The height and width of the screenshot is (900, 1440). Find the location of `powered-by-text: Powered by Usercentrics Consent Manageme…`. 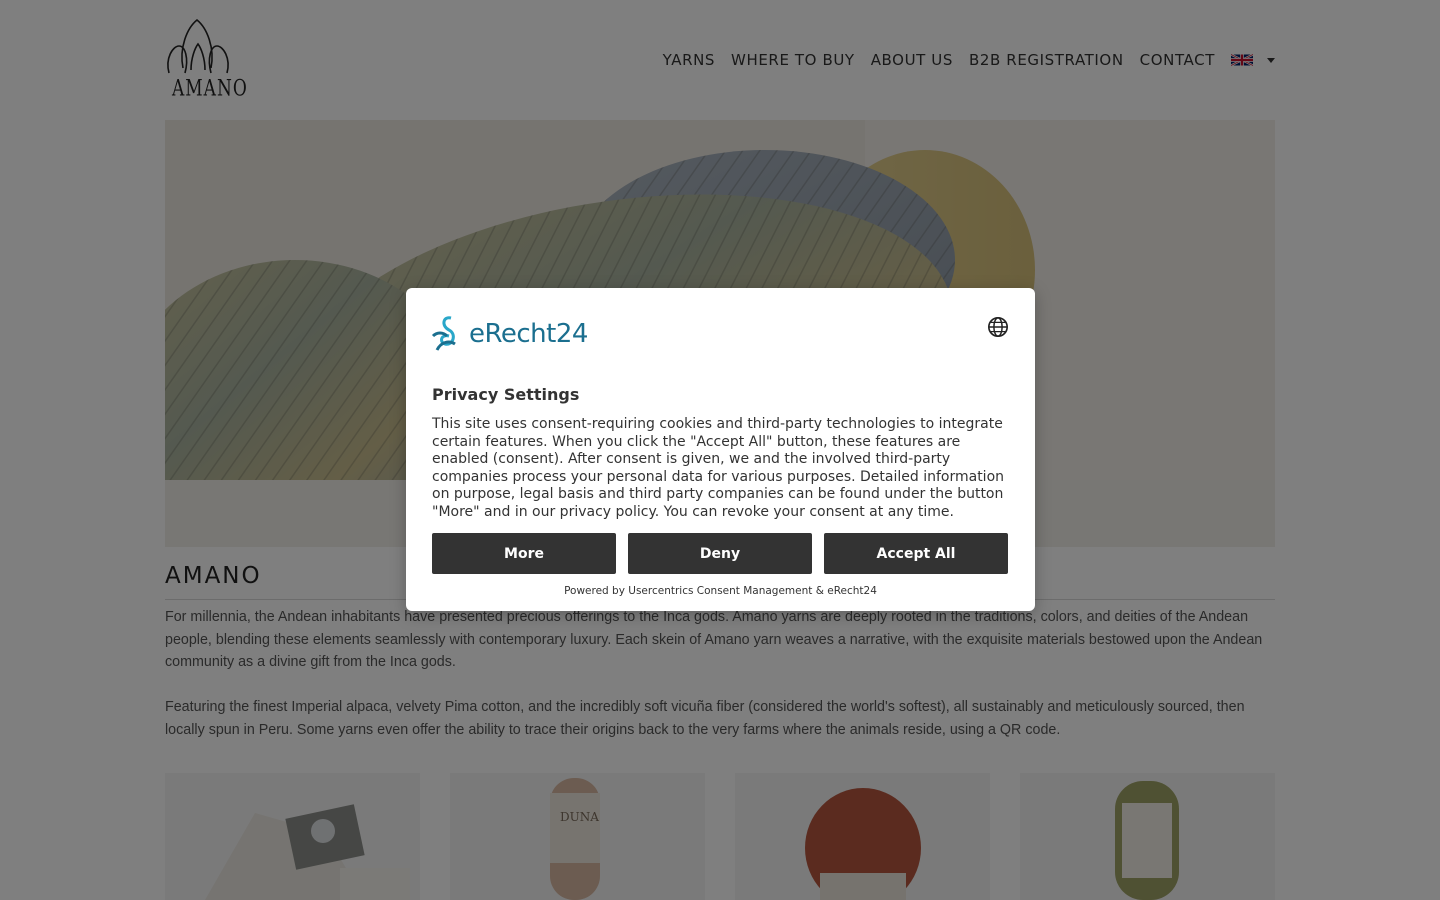

powered-by-text: Powered by Usercentrics Consent Manageme… is located at coordinates (720, 591).